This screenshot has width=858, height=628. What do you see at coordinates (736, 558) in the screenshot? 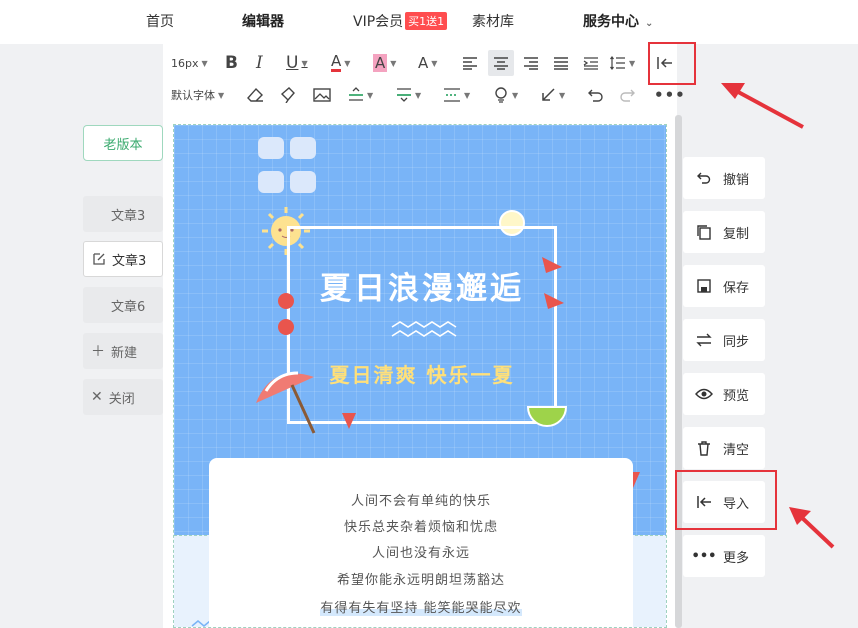
I see `more-label: 更多` at bounding box center [736, 558].